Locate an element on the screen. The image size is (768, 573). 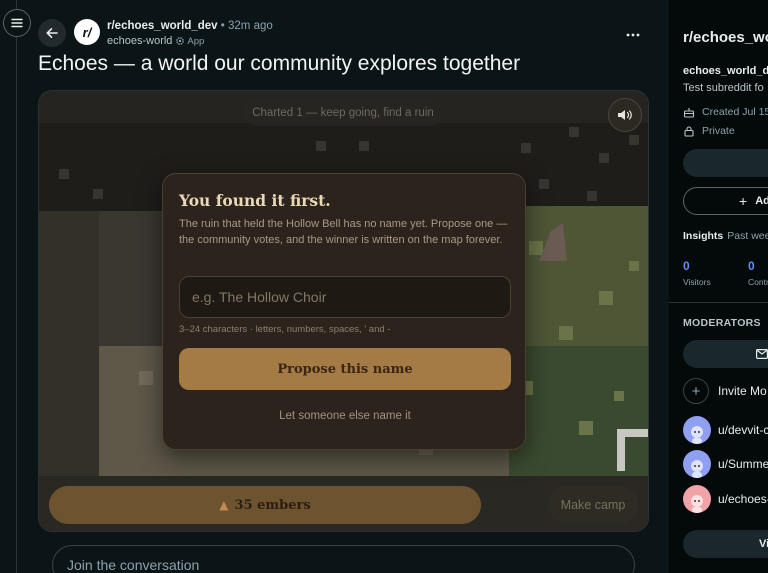
sound-toggle-button is located at coordinates (625, 115).